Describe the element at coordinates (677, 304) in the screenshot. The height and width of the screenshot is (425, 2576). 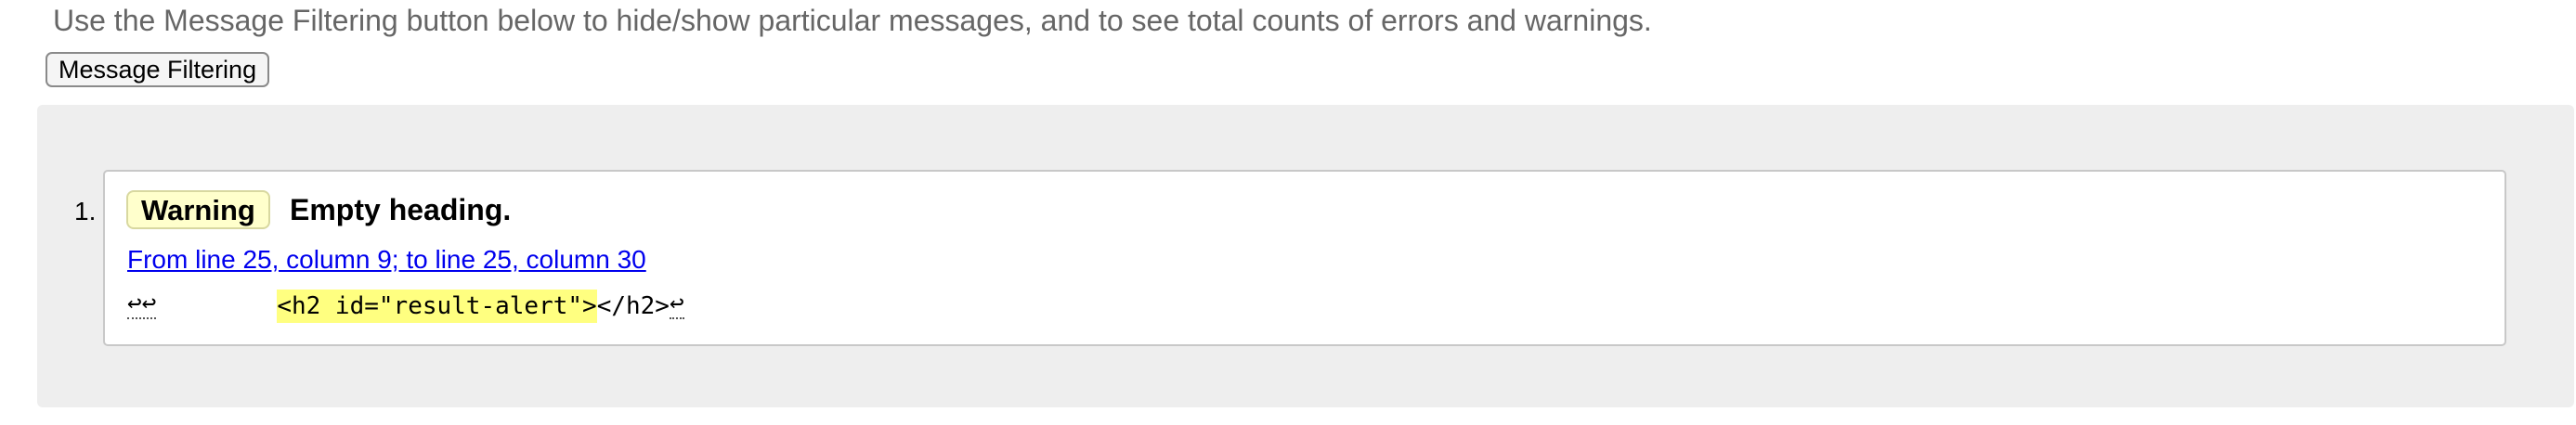
I see `trailing-line-break-marker: ↩` at that location.